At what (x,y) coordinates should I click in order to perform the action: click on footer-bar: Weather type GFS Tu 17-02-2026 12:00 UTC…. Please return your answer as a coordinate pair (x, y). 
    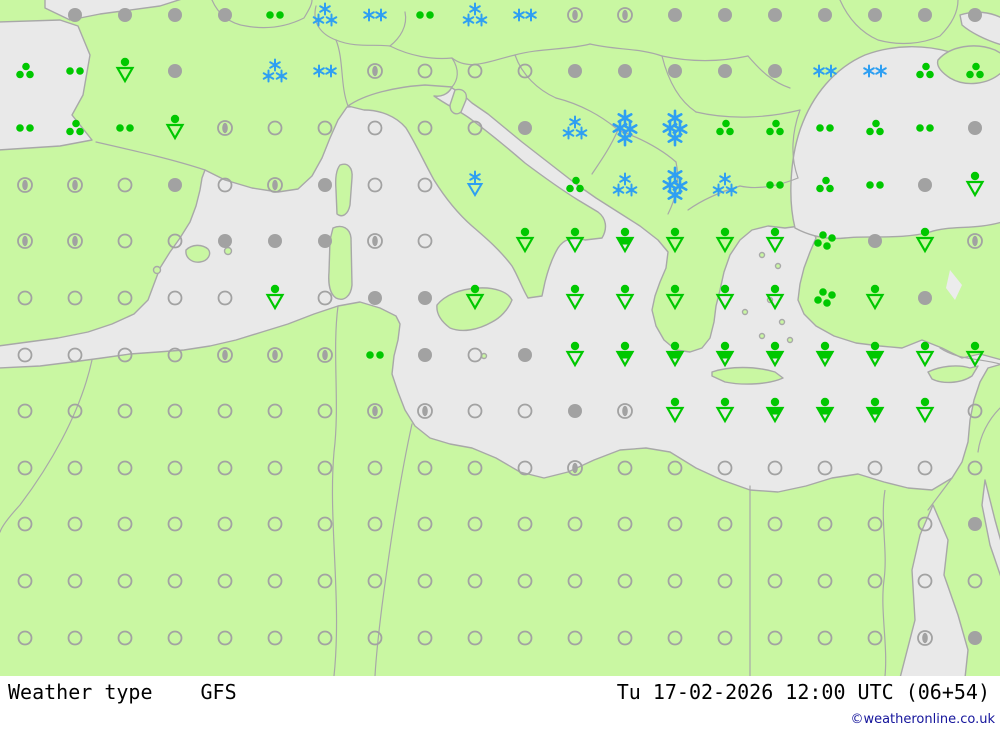
    Looking at the image, I should click on (500, 704).